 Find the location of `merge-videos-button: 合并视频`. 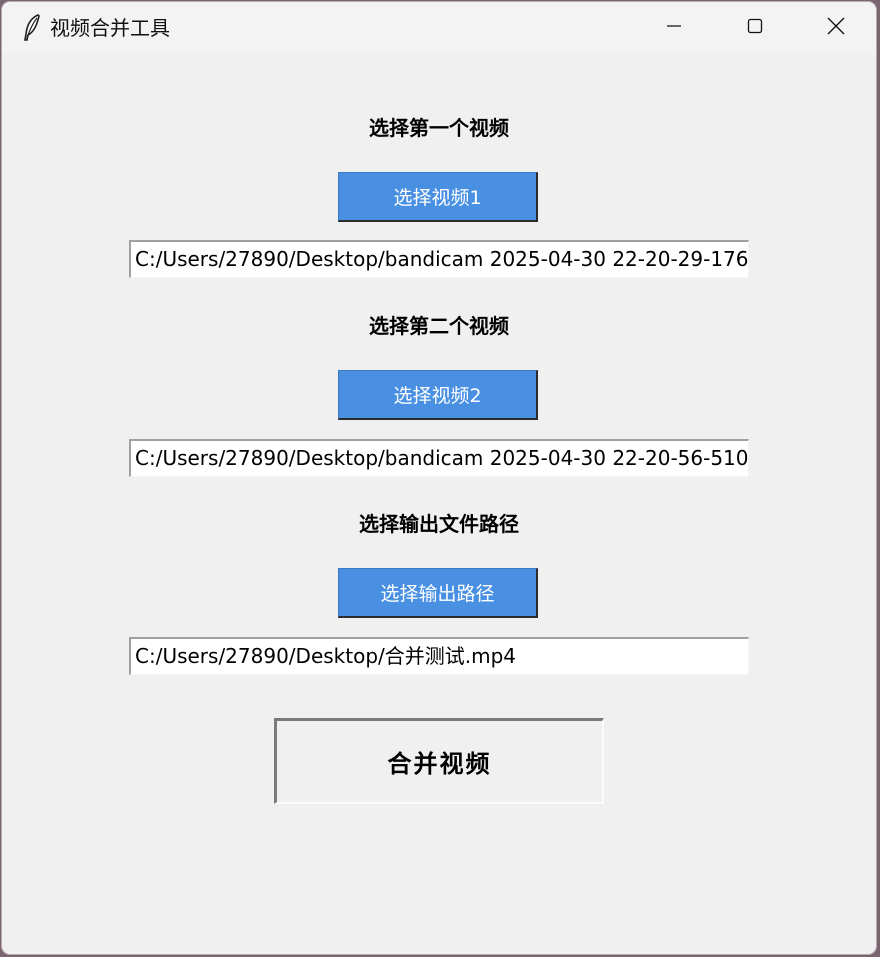

merge-videos-button: 合并视频 is located at coordinates (439, 761).